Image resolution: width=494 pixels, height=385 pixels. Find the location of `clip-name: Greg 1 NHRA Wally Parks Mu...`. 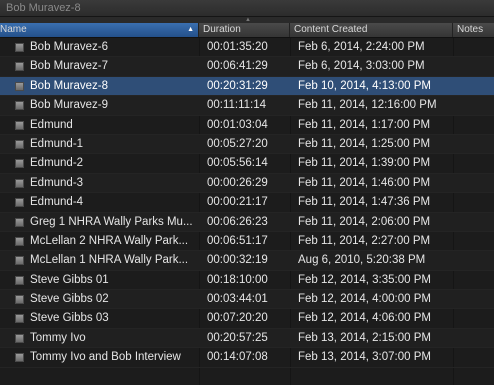

clip-name: Greg 1 NHRA Wally Parks Mu... is located at coordinates (111, 221).